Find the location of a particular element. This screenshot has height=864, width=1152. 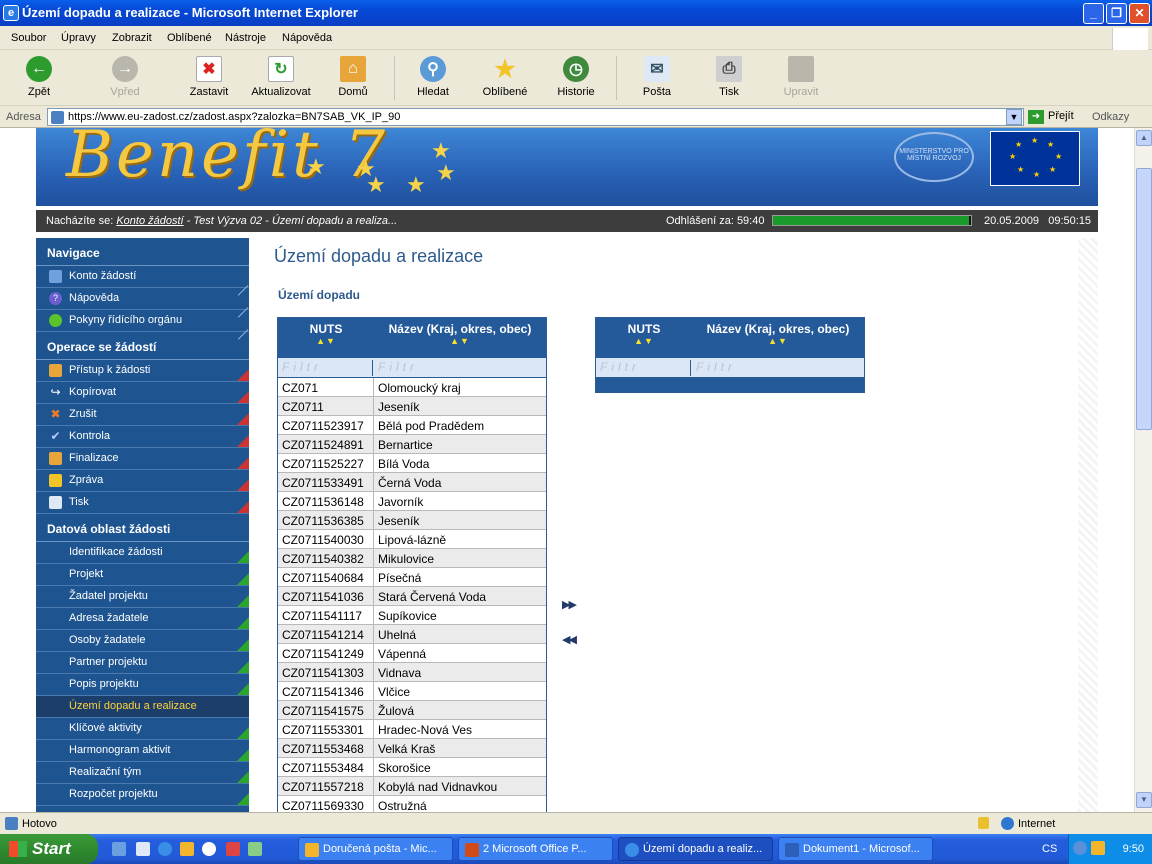

history-button: ◷ Historie is located at coordinates (576, 77).